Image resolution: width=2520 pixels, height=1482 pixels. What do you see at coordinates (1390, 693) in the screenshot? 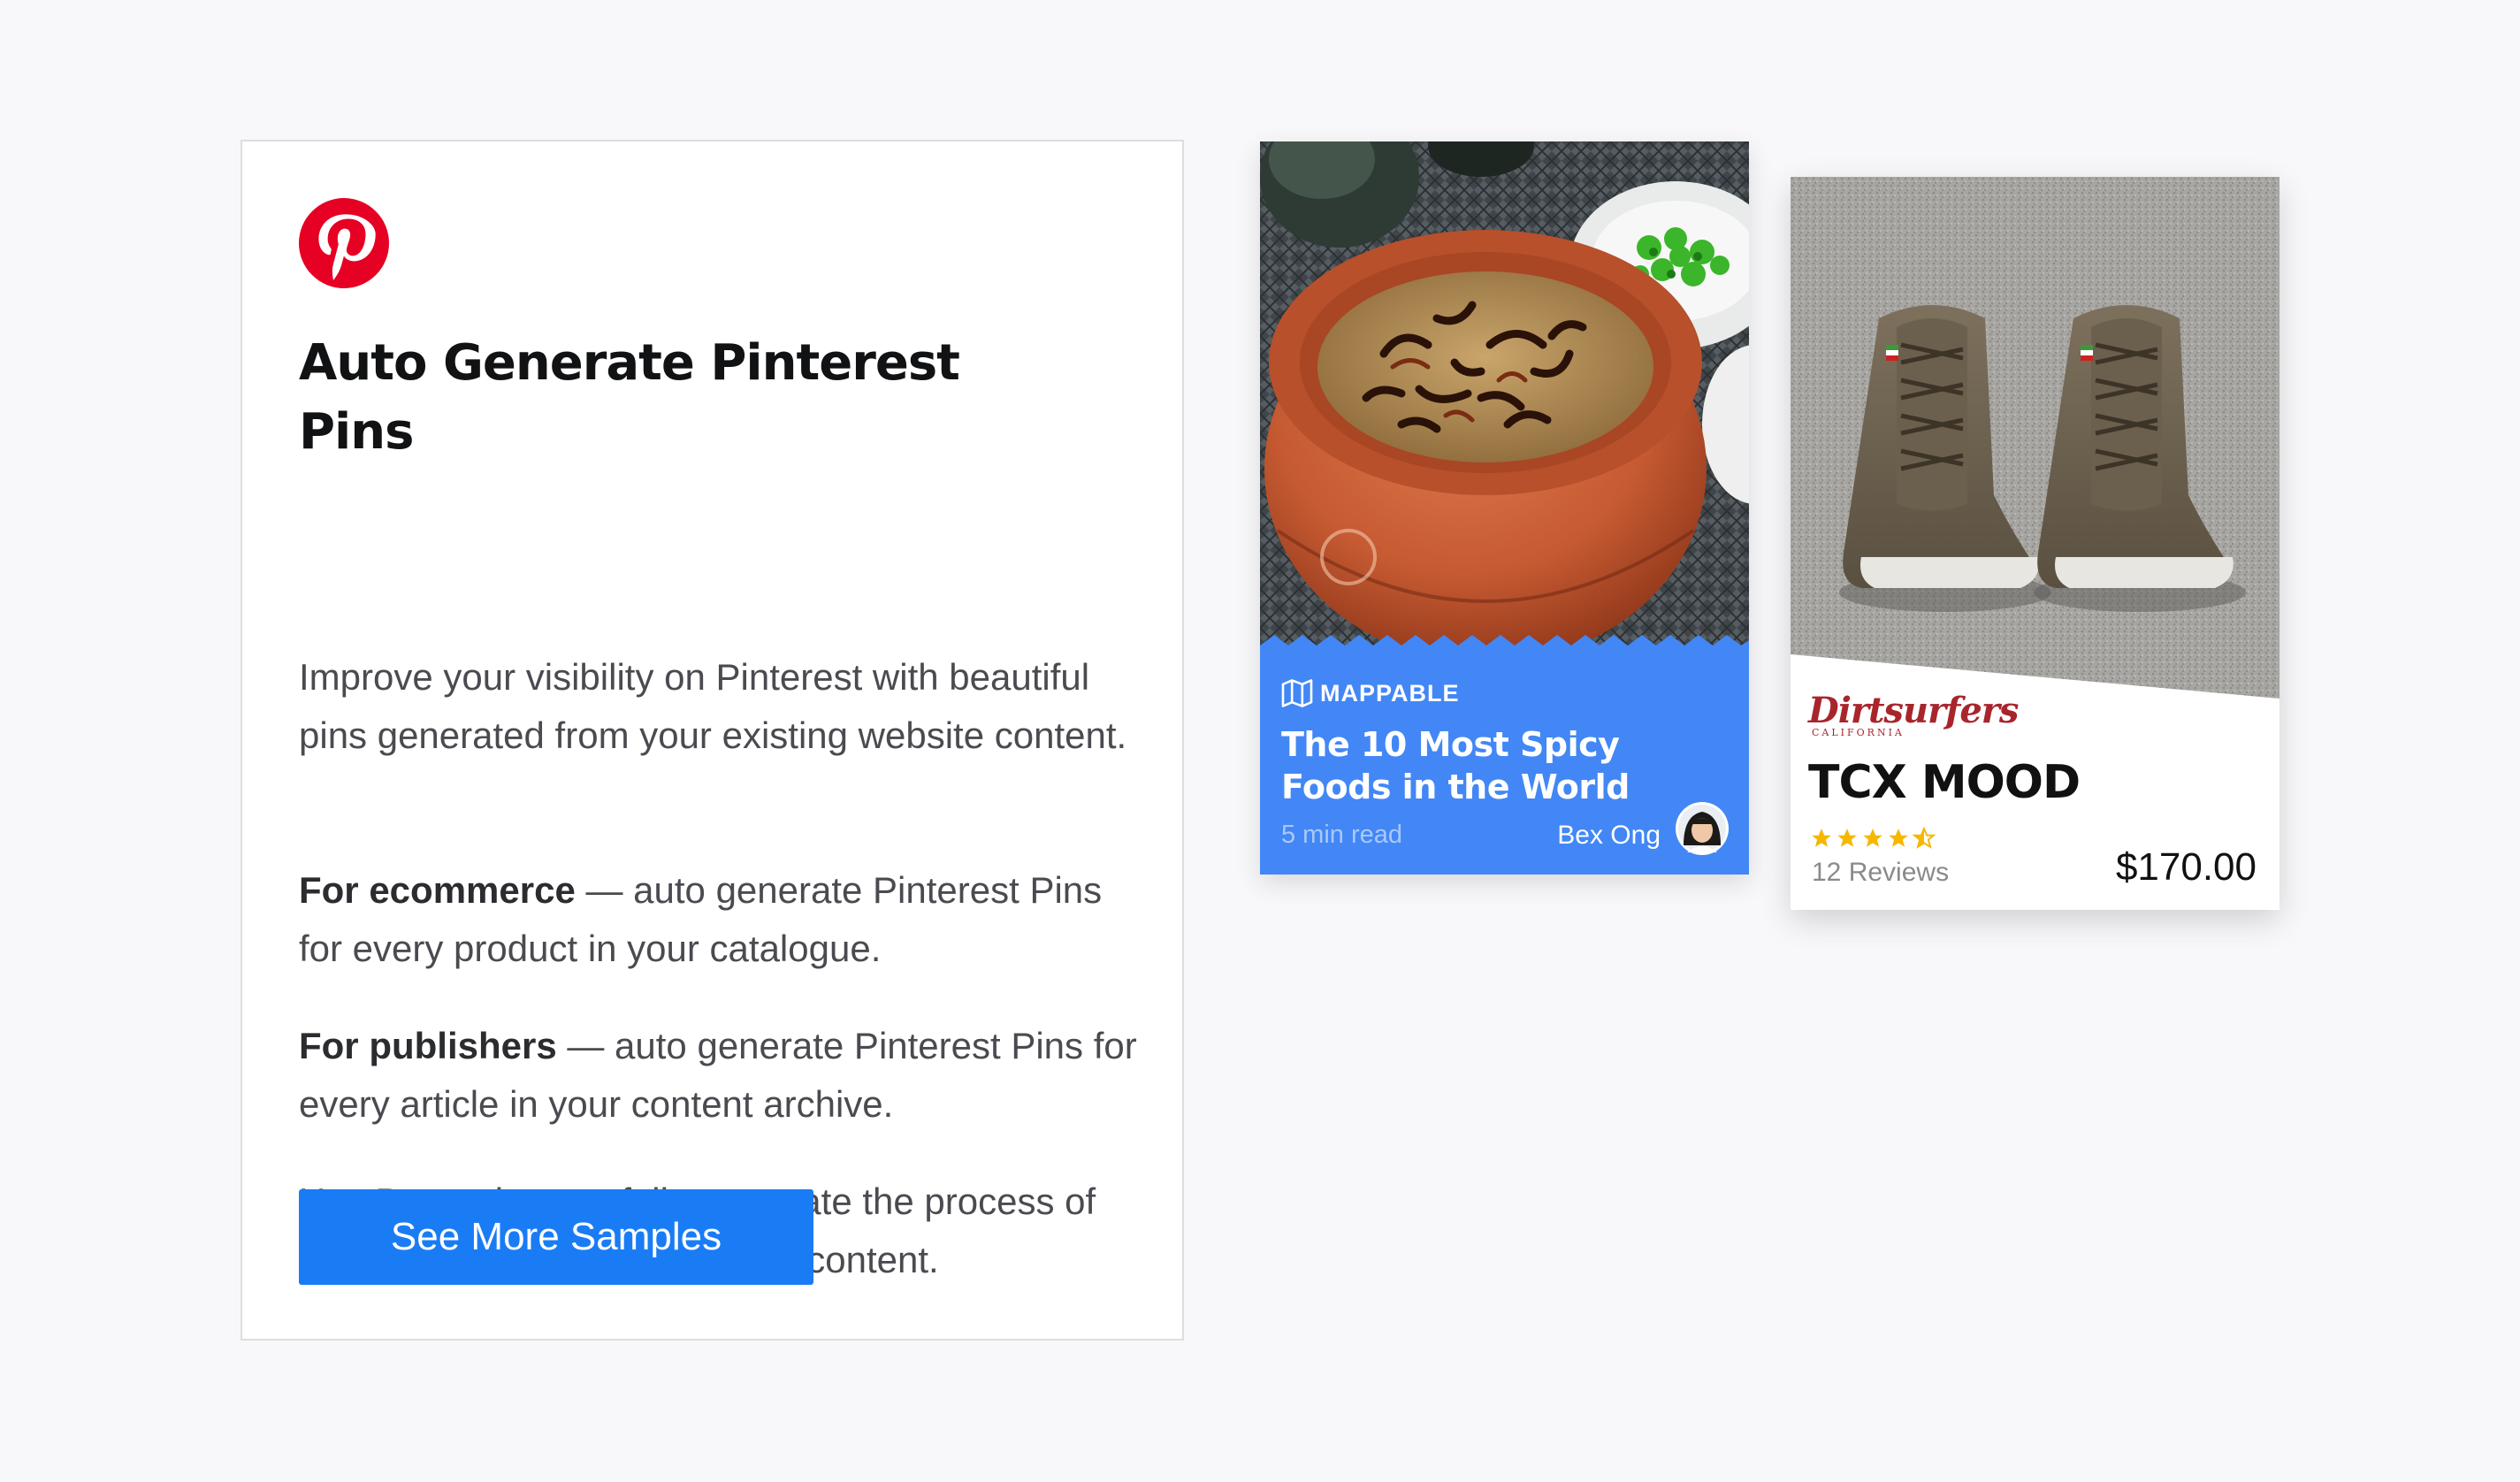
I see `article-brand-label: MAPPABLE` at bounding box center [1390, 693].